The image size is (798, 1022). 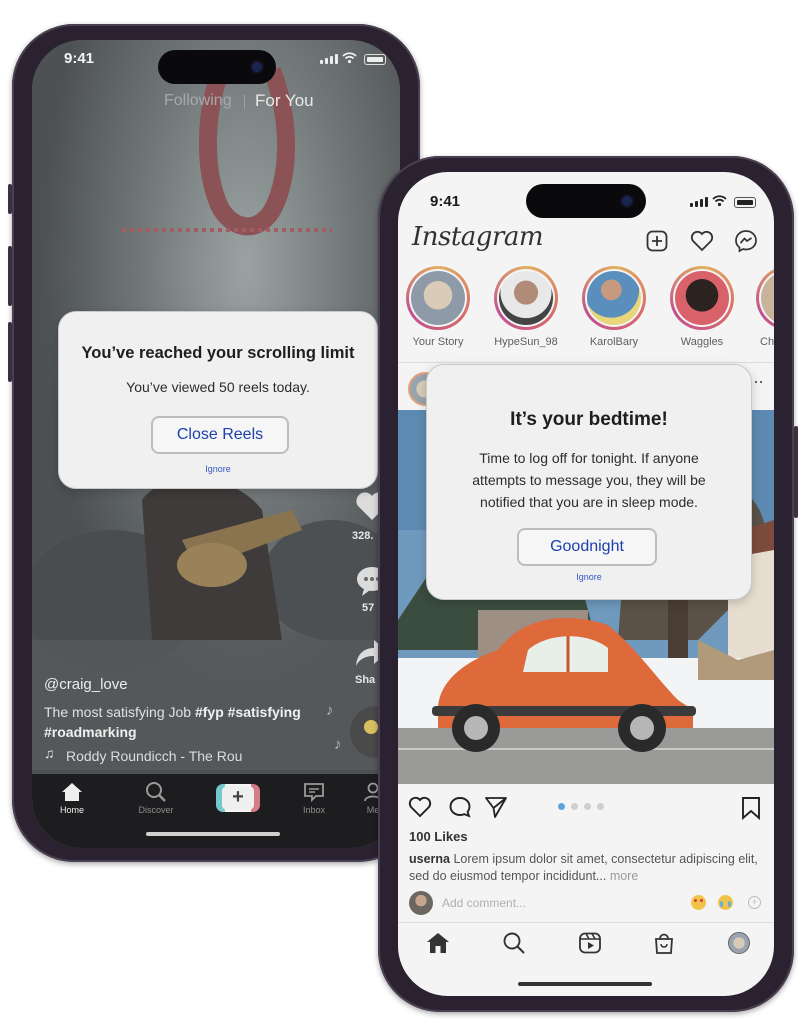 I want to click on dialog-message: You’ve viewed 50 reels today., so click(x=218, y=387).